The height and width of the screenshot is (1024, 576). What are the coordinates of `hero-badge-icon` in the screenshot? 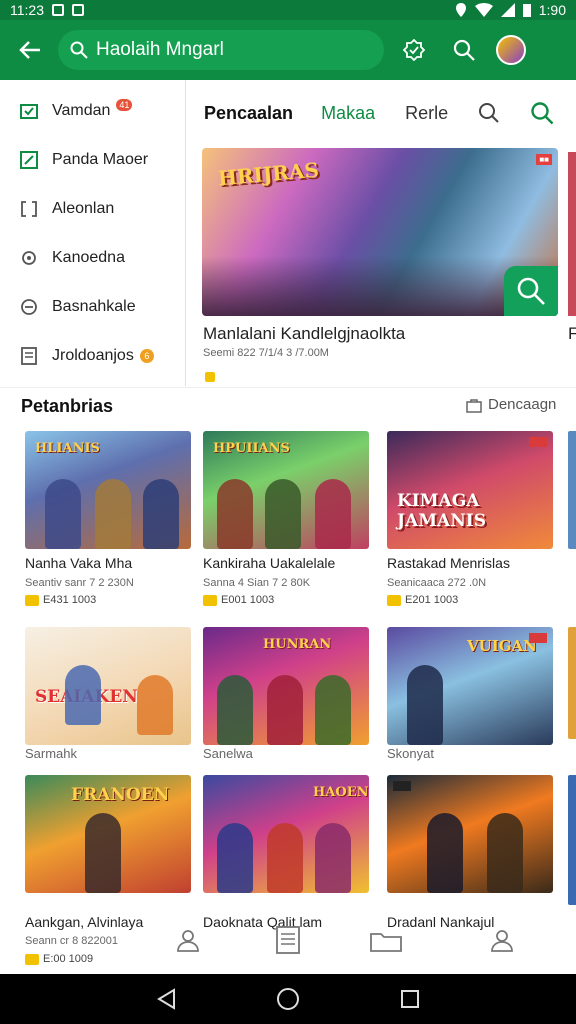 It's located at (210, 377).